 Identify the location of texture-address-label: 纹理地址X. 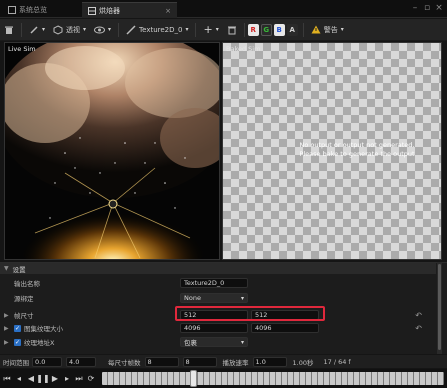
(39, 343).